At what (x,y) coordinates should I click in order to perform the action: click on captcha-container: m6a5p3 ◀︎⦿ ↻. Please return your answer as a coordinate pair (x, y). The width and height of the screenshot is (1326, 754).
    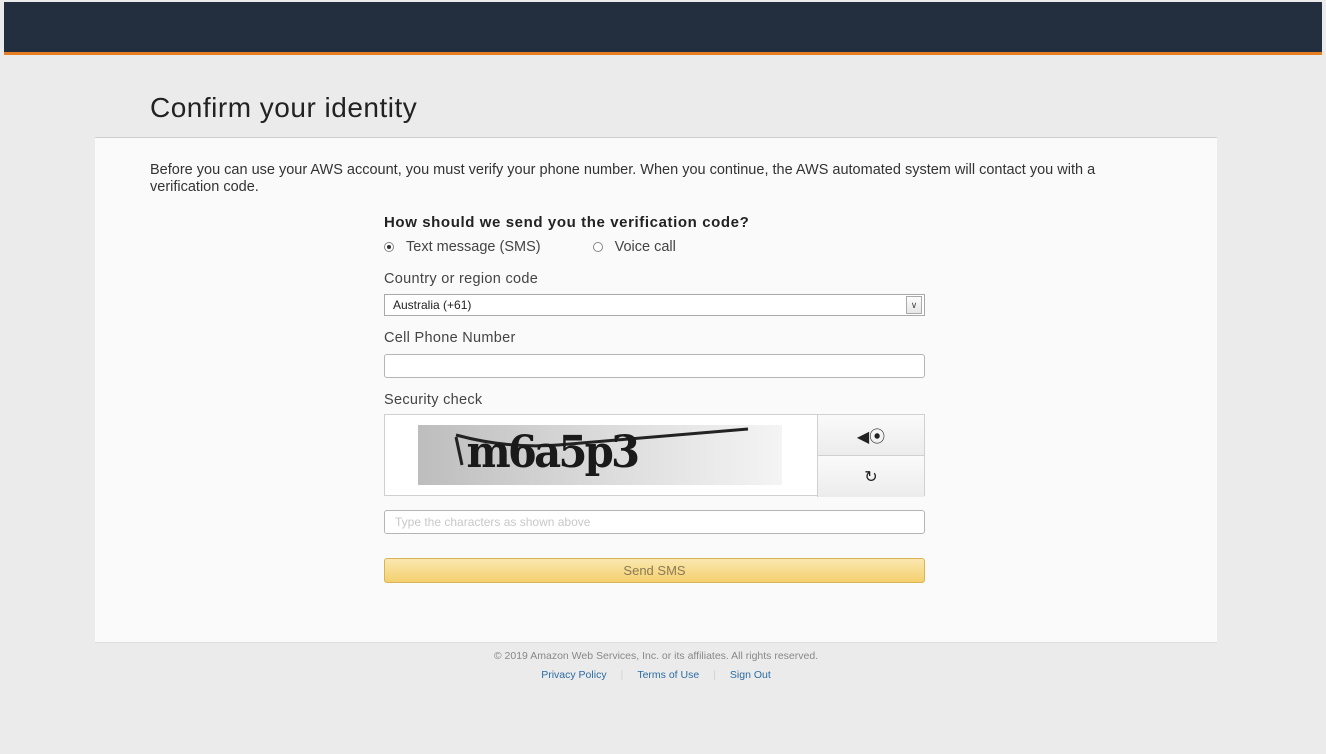
    Looking at the image, I should click on (654, 455).